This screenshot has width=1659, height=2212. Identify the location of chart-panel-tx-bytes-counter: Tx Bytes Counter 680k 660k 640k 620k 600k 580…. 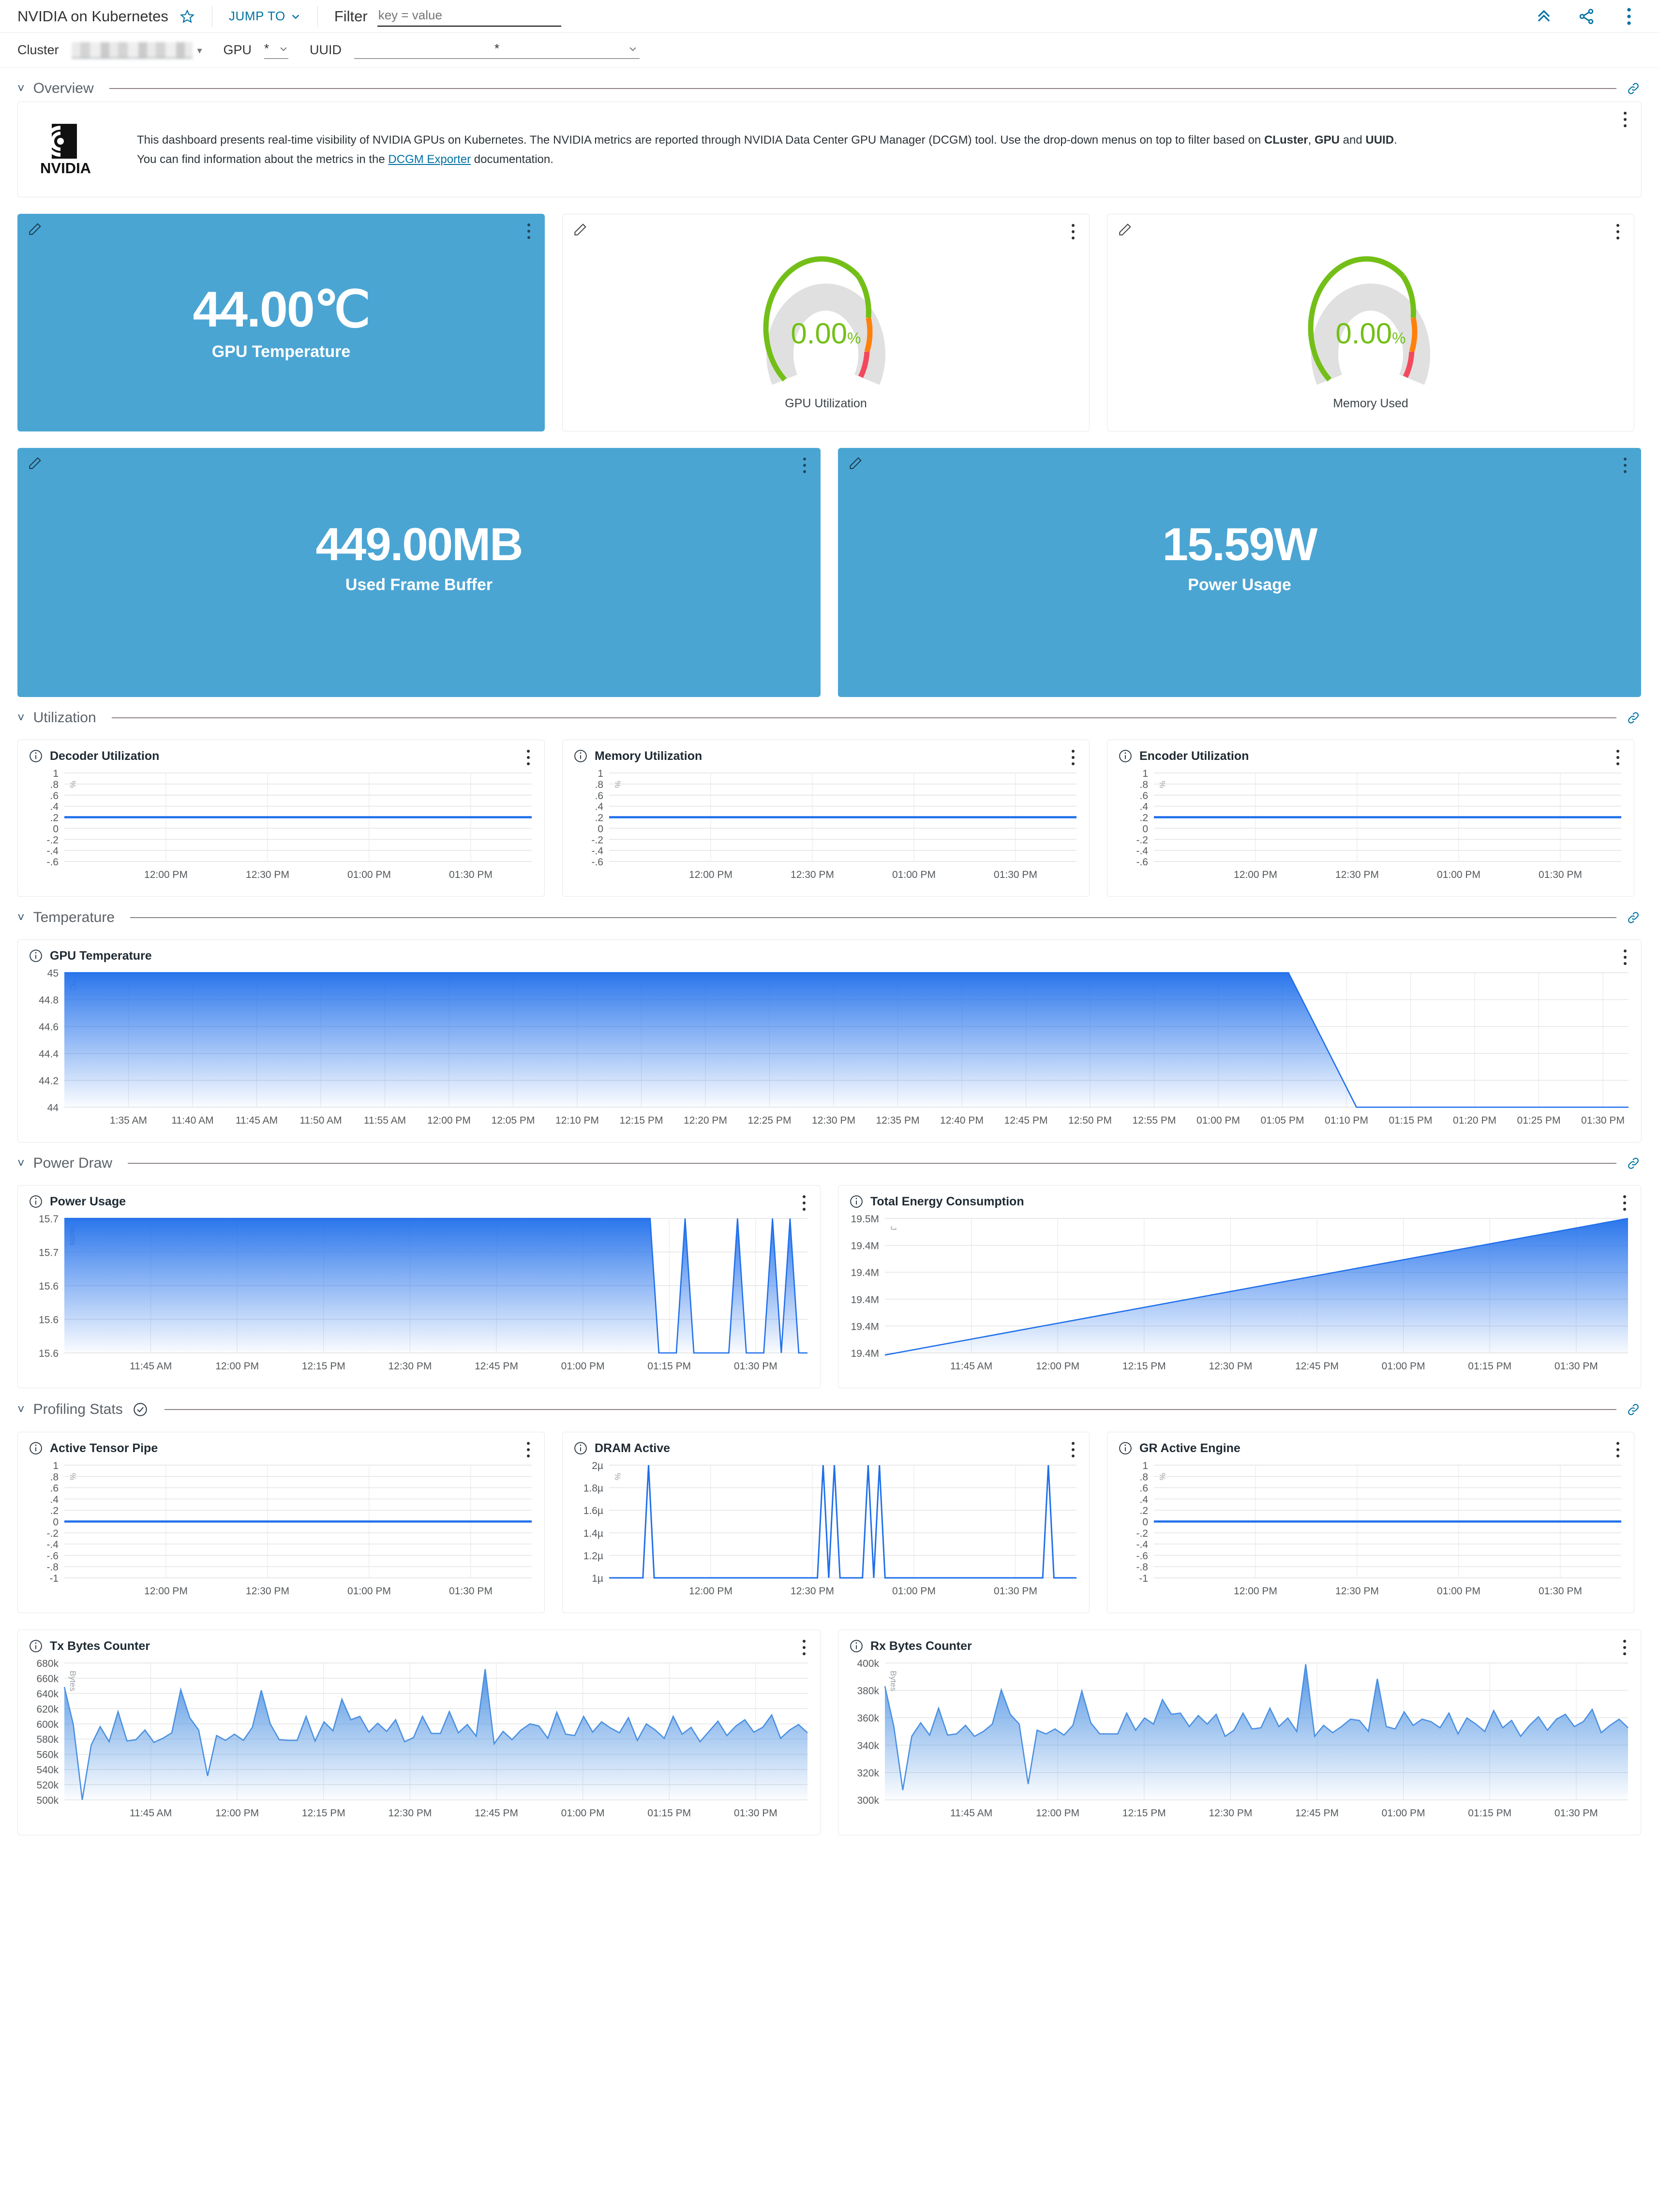
(419, 1732).